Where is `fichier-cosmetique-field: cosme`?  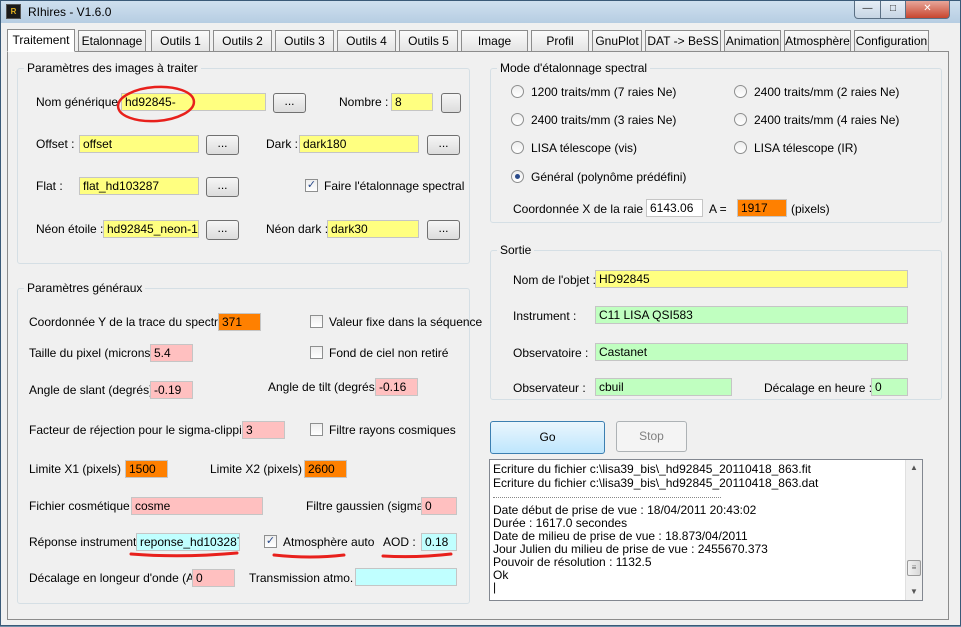 fichier-cosmetique-field: cosme is located at coordinates (197, 506).